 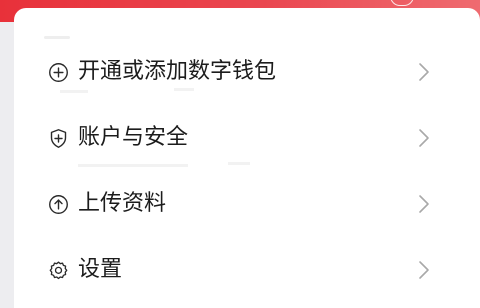 I want to click on menu-item-label: 设置, so click(x=100, y=269).